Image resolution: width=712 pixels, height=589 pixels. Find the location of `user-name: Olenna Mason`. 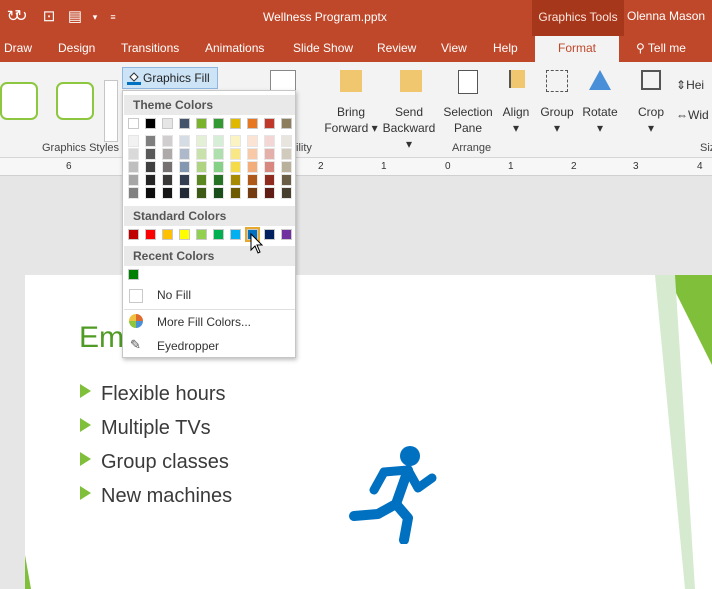

user-name: Olenna Mason is located at coordinates (666, 16).